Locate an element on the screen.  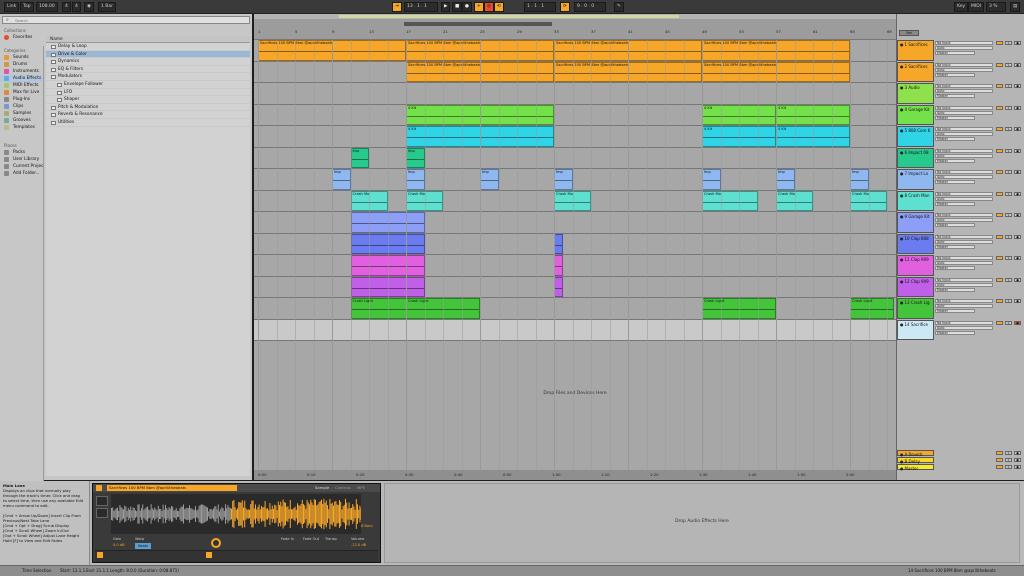
tree-item: Drive & Color is located at coordinates (148, 54).